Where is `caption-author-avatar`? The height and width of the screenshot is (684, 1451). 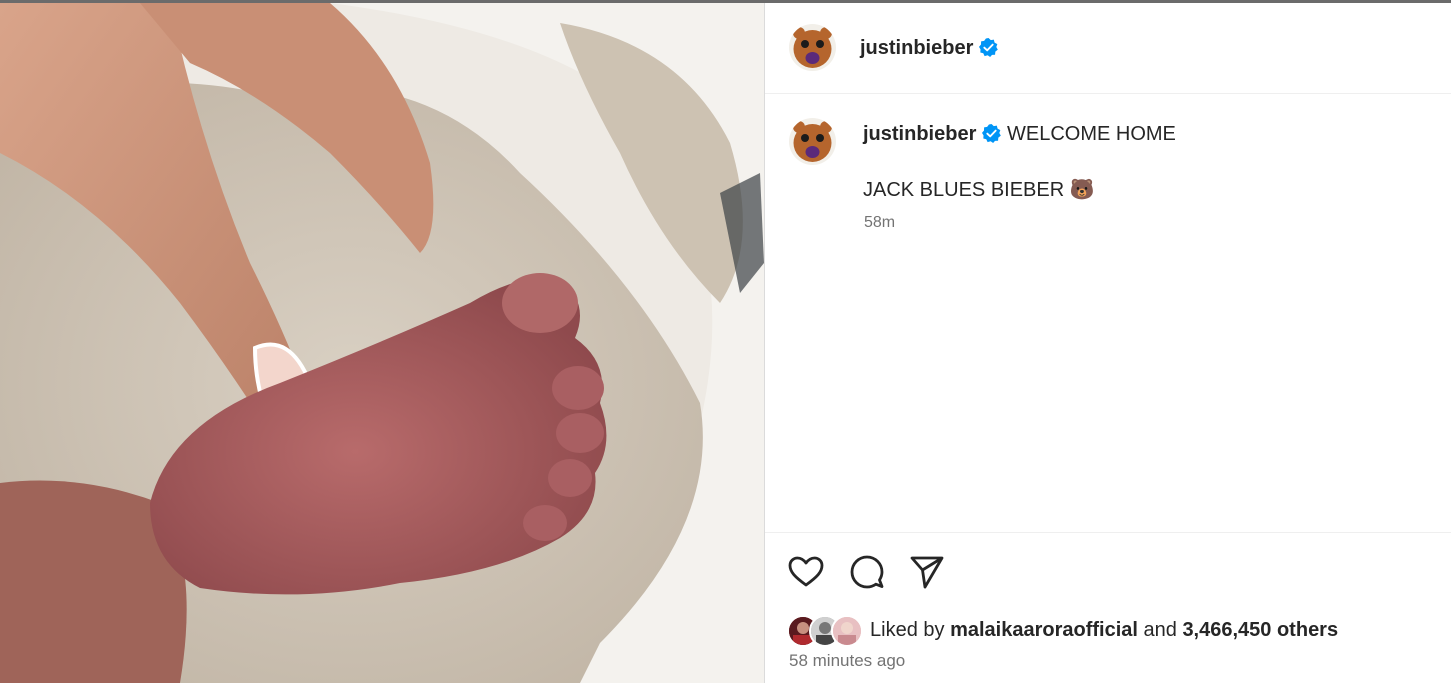 caption-author-avatar is located at coordinates (812, 141).